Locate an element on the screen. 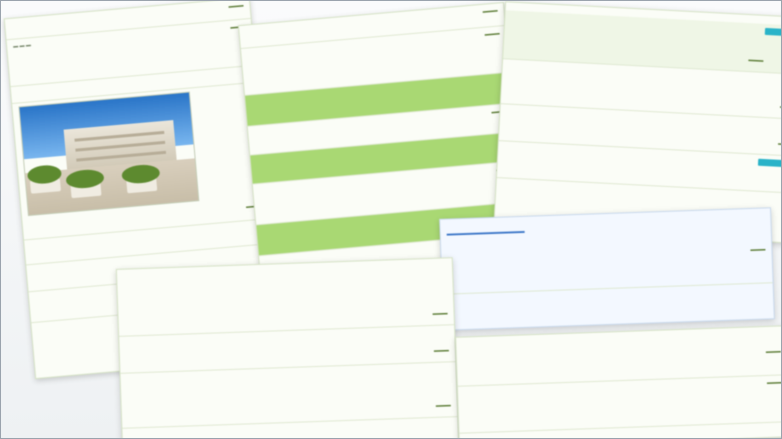 The width and height of the screenshot is (782, 439). popup-link: ▬▬▬▬▬▬▬▬▬▬▬▬▬ is located at coordinates (486, 233).